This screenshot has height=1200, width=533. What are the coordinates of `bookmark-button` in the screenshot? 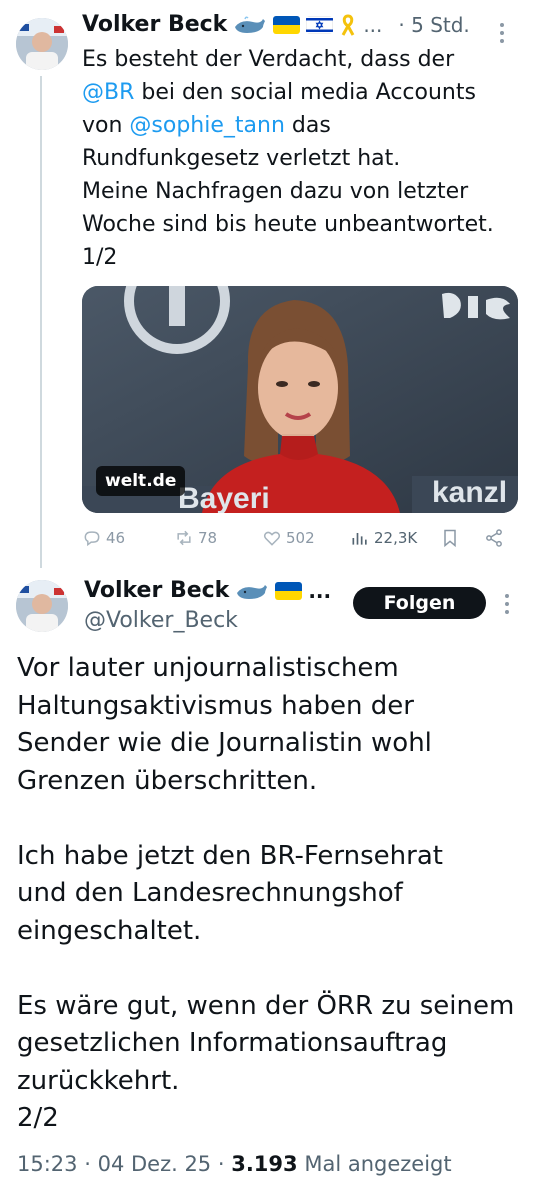 It's located at (450, 538).